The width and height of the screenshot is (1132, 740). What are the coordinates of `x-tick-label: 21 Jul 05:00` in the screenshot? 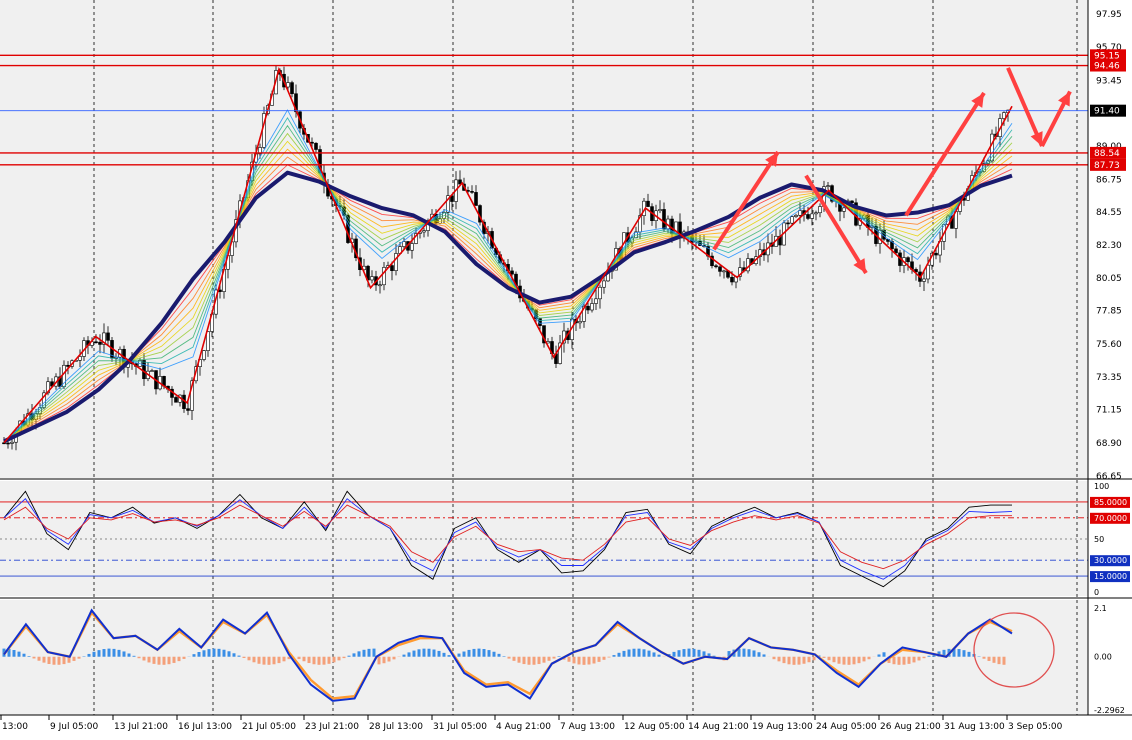 It's located at (269, 727).